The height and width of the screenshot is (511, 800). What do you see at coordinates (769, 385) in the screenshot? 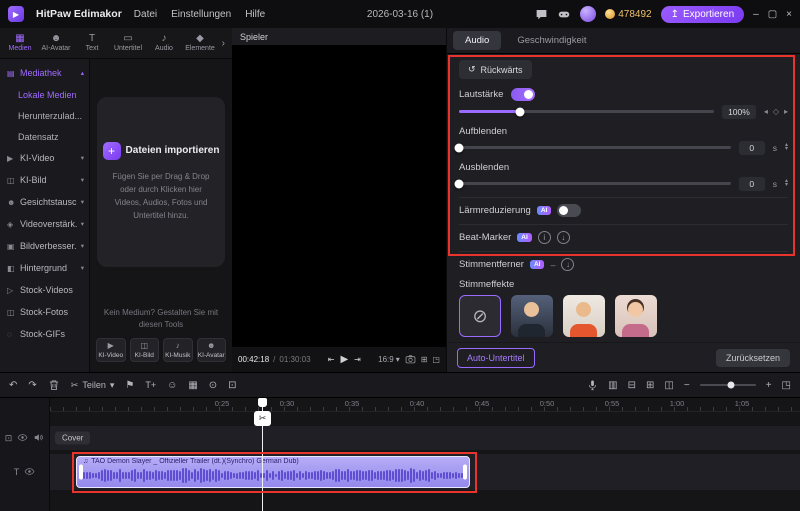
I see `zoom-in-button: +` at bounding box center [769, 385].